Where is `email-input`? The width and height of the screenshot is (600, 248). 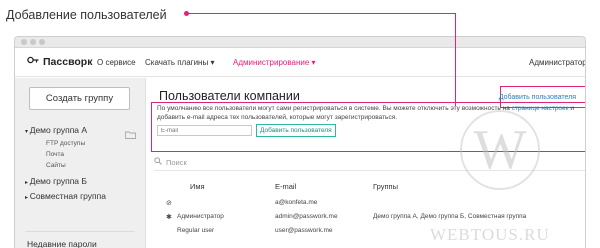 email-input is located at coordinates (204, 130).